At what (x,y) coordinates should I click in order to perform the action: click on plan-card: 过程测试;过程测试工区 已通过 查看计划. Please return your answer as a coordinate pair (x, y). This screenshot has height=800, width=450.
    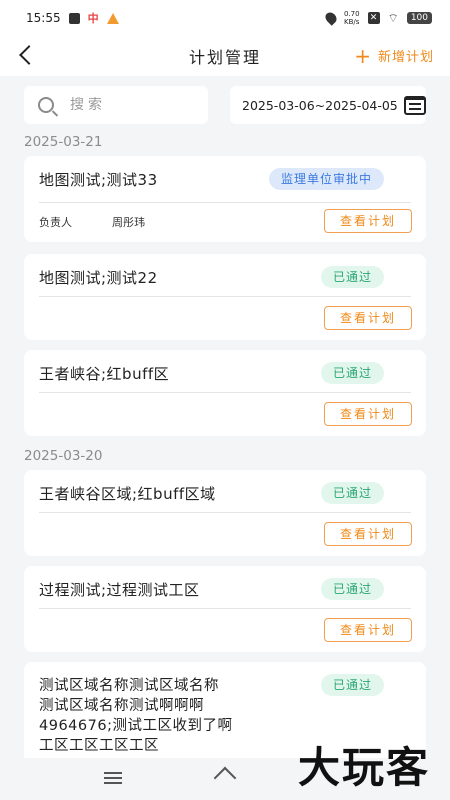
    Looking at the image, I should click on (225, 609).